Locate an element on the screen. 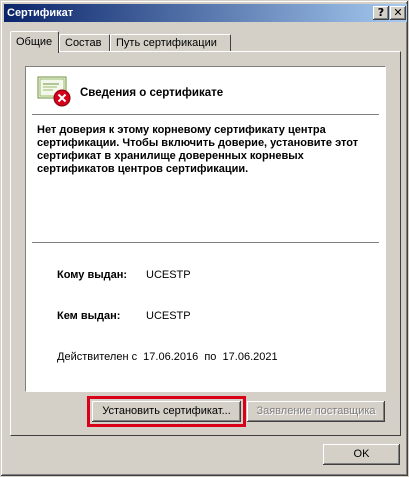 The image size is (409, 477). issued-by-value: UCESTP is located at coordinates (168, 316).